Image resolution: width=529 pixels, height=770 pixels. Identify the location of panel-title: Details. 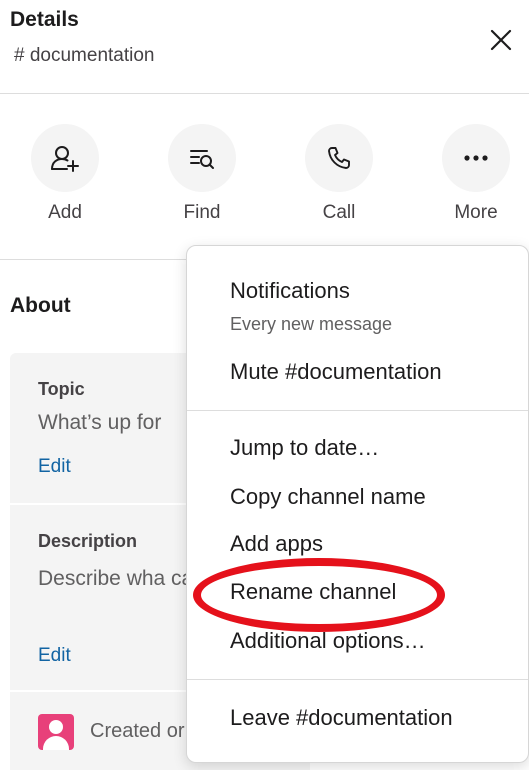
(44, 19).